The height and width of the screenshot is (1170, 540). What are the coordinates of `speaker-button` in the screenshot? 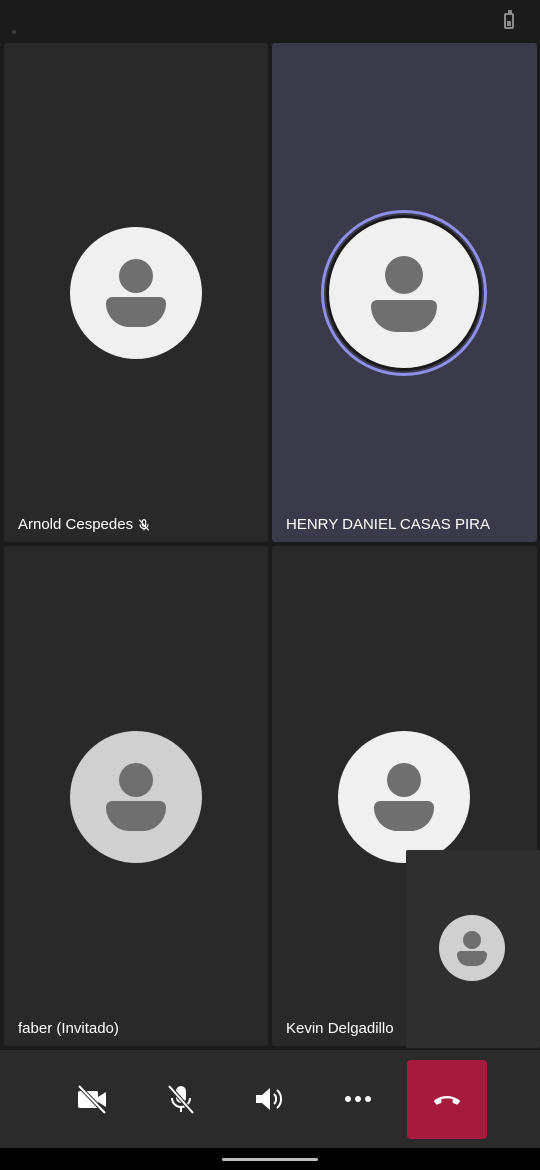 It's located at (269, 1099).